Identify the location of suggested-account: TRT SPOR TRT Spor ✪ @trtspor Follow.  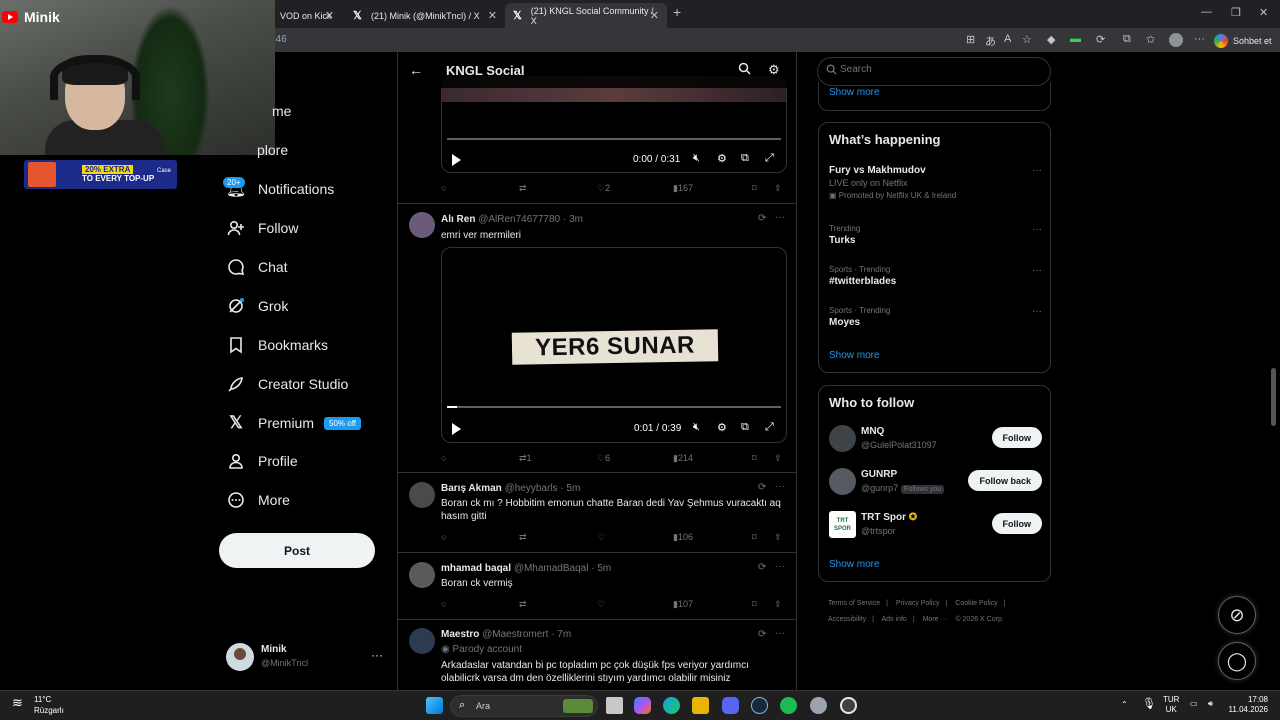
(935, 526).